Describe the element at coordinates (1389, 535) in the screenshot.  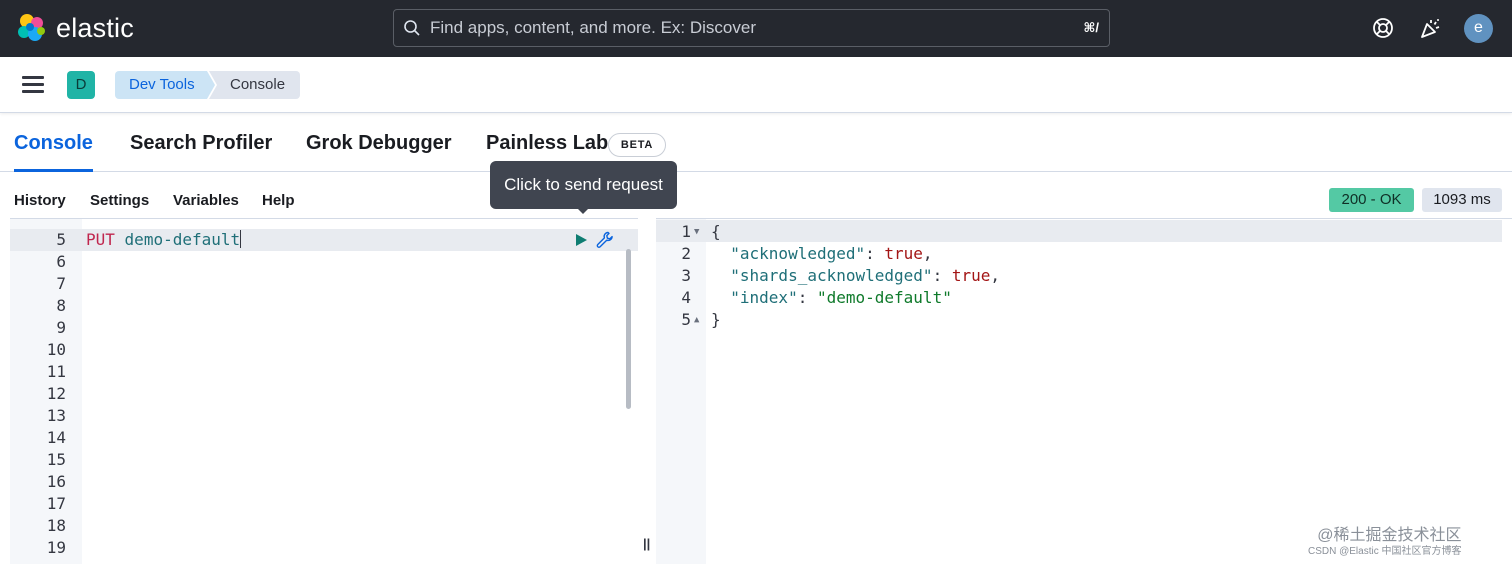
I see `watermark-line-1: @稀土掘金技术社区` at that location.